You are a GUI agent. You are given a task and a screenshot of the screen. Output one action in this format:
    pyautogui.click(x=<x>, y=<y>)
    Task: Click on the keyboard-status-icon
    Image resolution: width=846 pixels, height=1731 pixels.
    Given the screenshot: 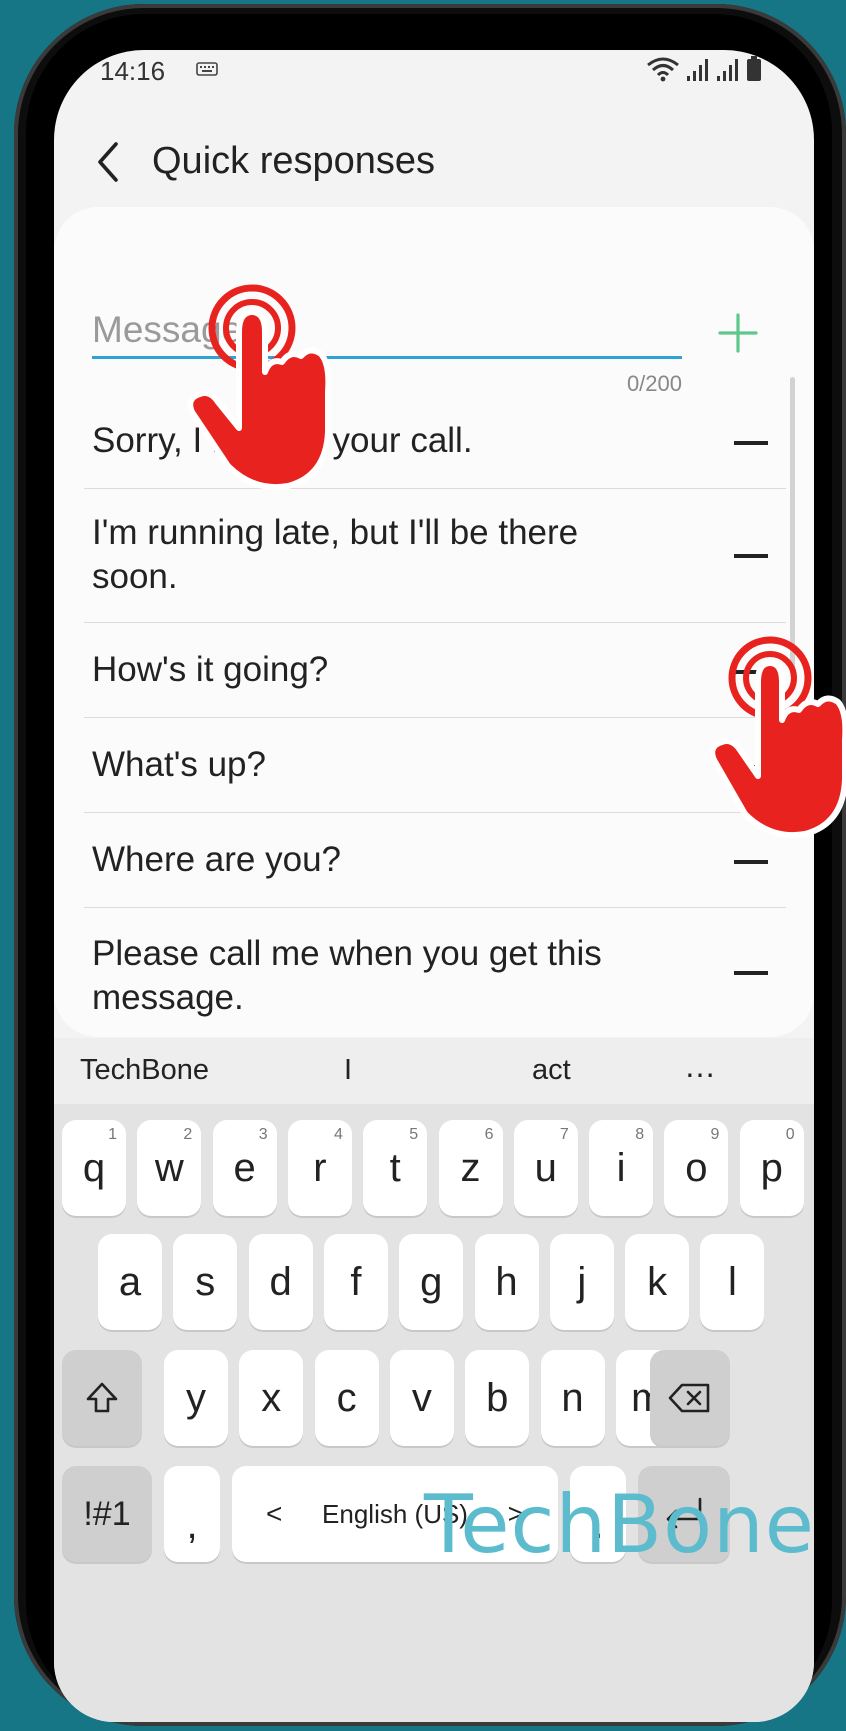 What is the action you would take?
    pyautogui.click(x=207, y=69)
    